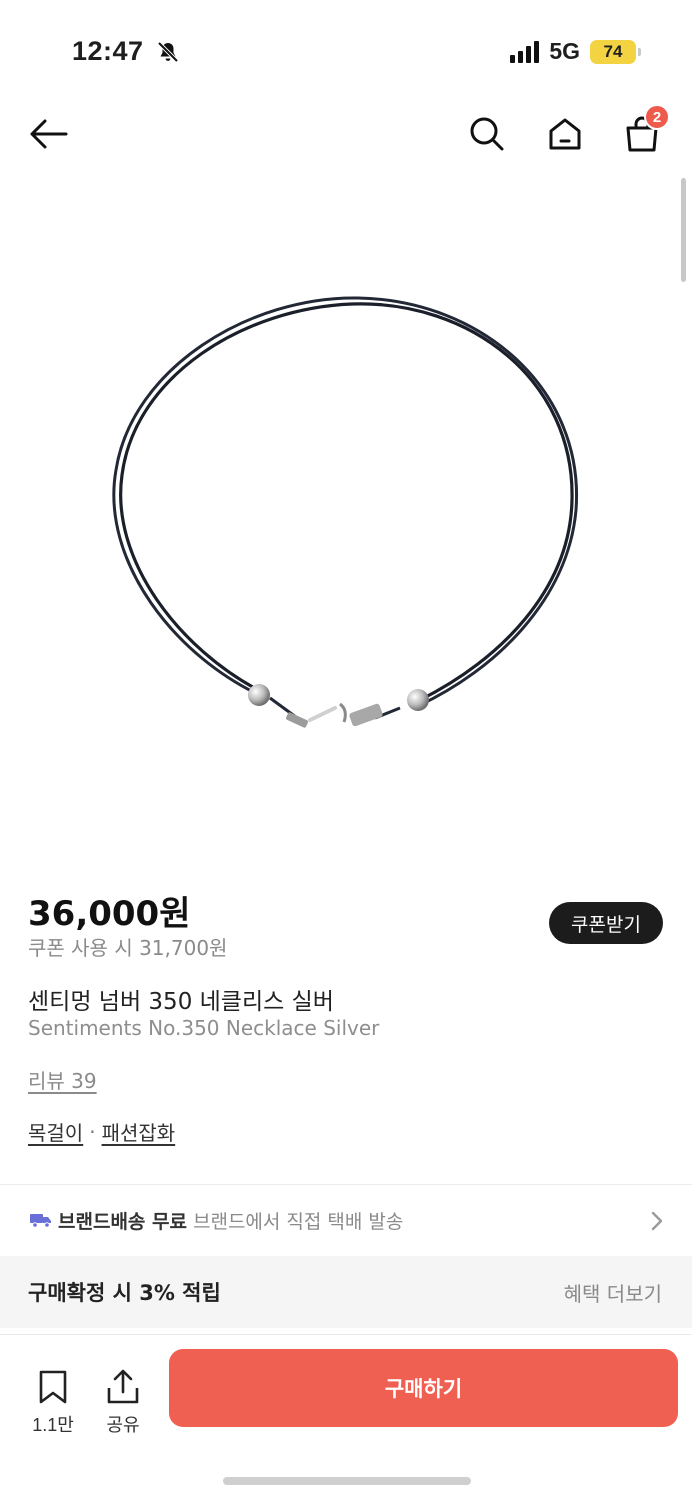 The width and height of the screenshot is (692, 1500). Describe the element at coordinates (204, 1028) in the screenshot. I see `product-title-en: Sentiments No.350 Necklace Silver` at that location.